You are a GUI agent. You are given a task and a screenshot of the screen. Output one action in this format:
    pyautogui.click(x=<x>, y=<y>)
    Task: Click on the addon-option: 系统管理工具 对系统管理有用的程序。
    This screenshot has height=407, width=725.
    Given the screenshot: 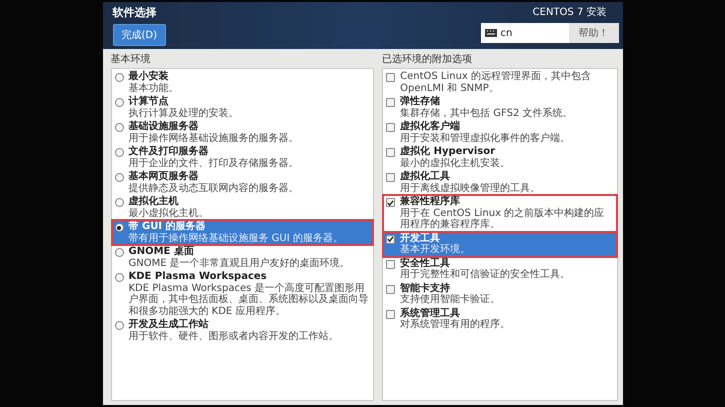 What is the action you would take?
    pyautogui.click(x=499, y=319)
    